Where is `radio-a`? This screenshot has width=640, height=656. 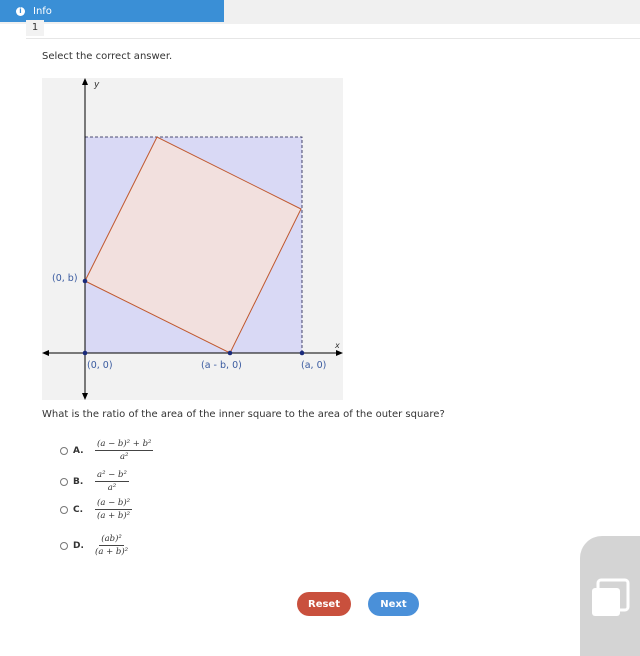 radio-a is located at coordinates (64, 451).